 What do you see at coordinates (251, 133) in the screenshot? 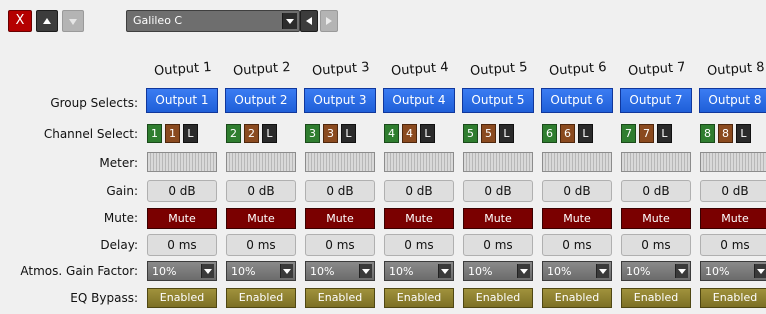
I see `channel-alt-button: 2` at bounding box center [251, 133].